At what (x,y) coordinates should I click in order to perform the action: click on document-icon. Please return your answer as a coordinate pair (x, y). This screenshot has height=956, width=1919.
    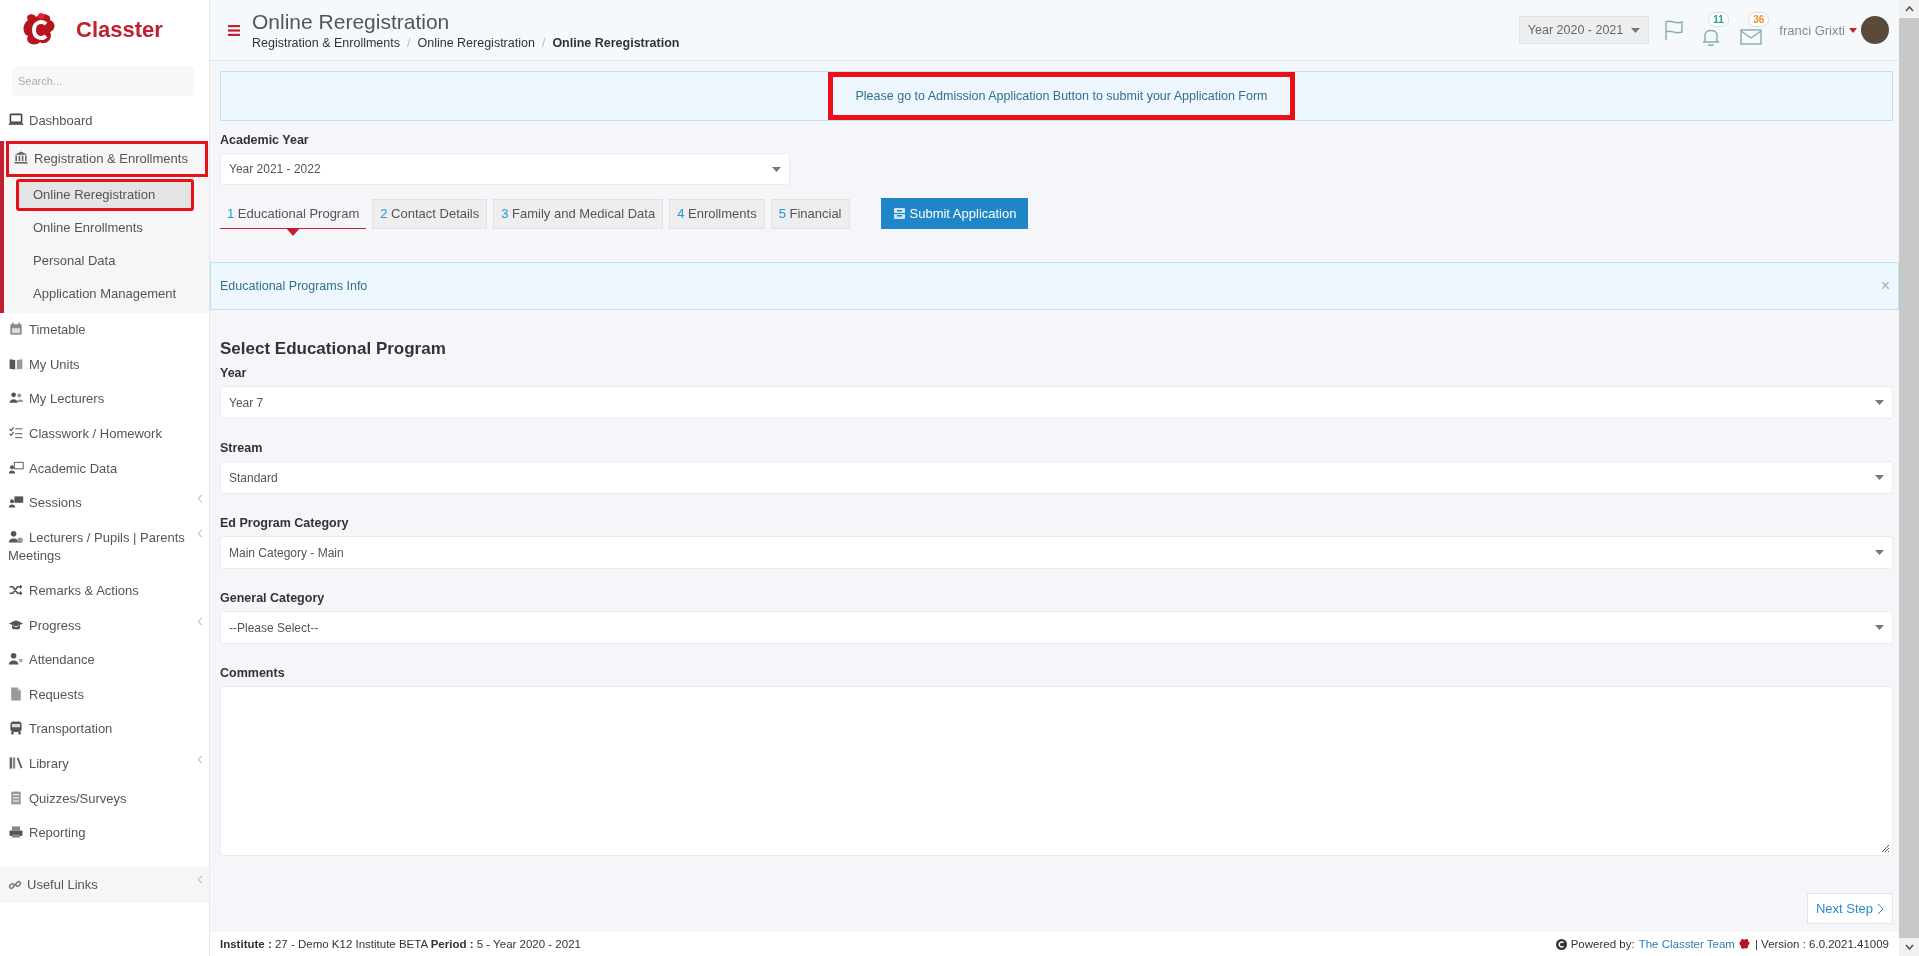
    Looking at the image, I should click on (16, 693).